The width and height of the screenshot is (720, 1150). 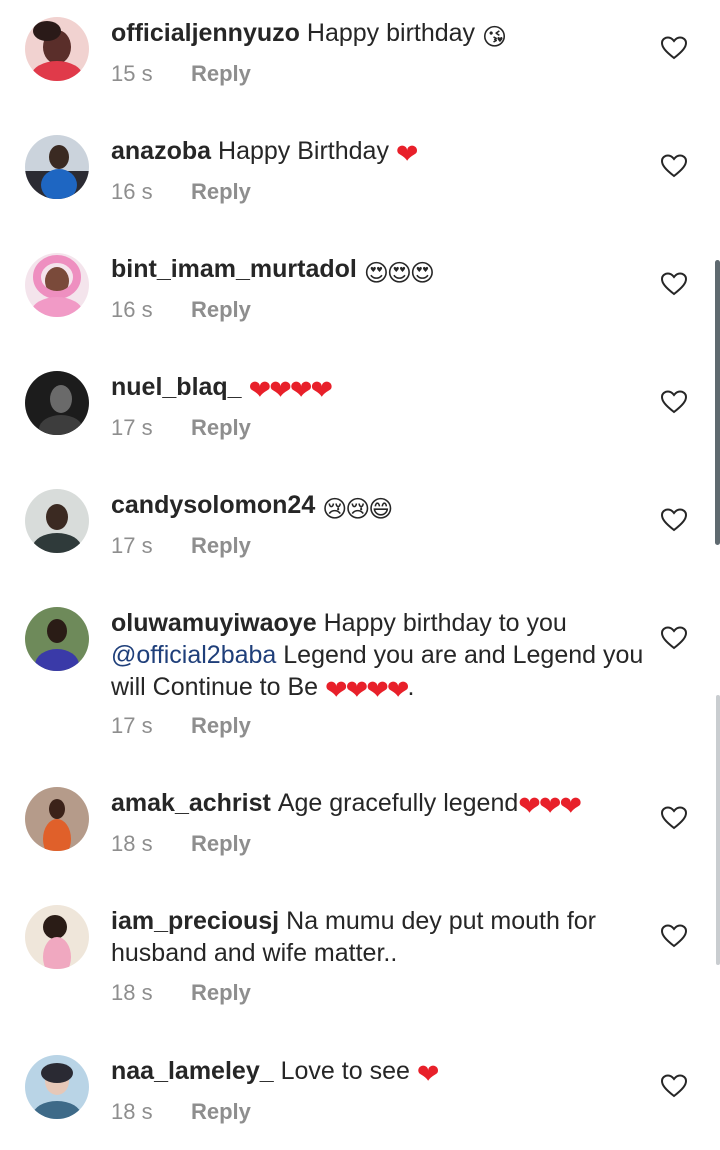 I want to click on comment-body-end: ., so click(x=411, y=687).